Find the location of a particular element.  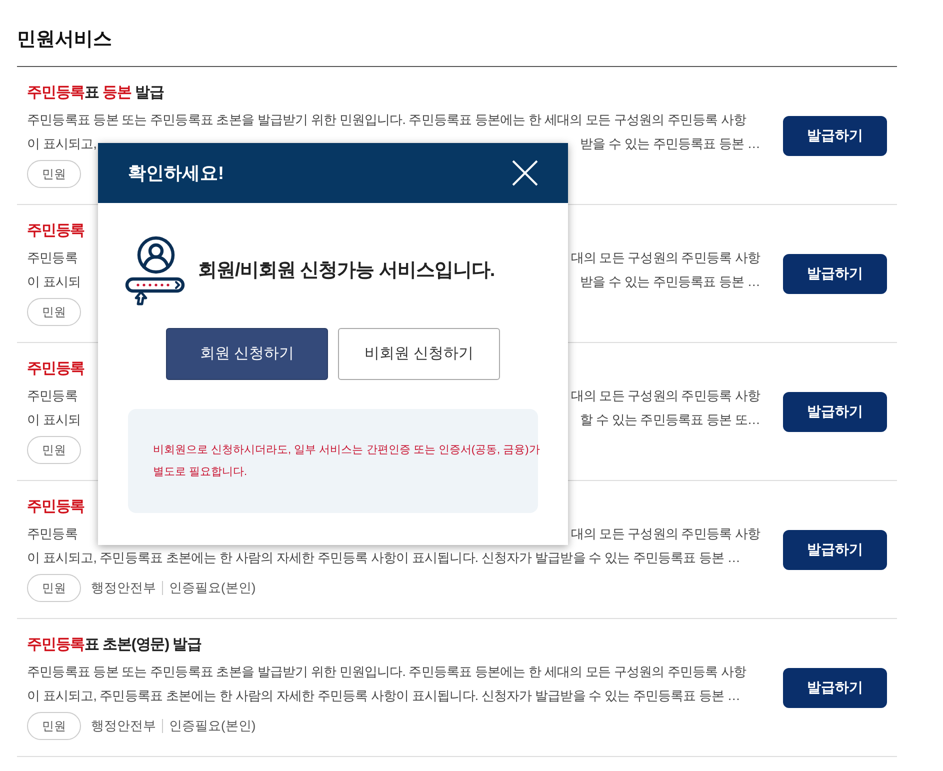

close-button is located at coordinates (525, 173).